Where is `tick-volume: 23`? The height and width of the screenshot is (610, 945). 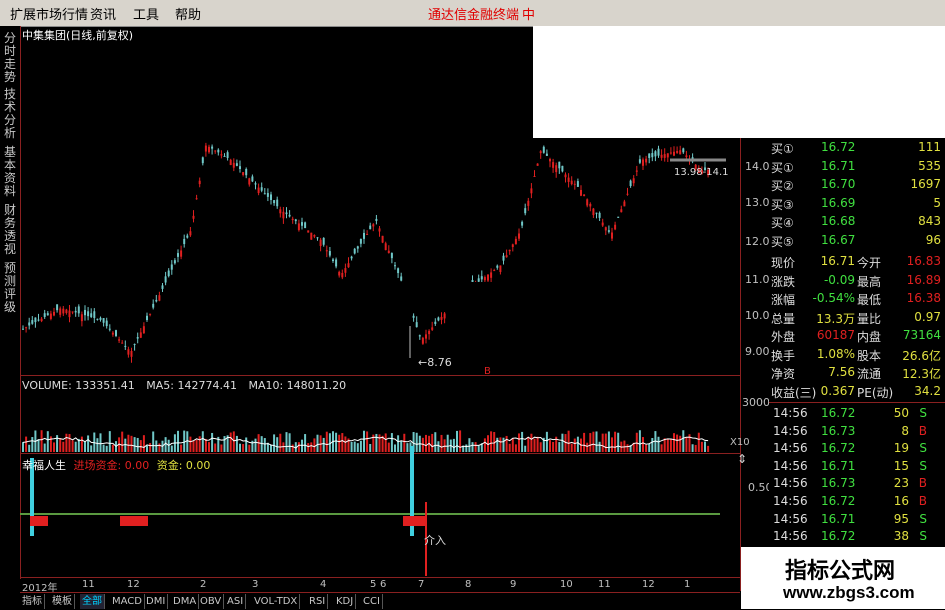
tick-volume: 23 is located at coordinates (901, 483).